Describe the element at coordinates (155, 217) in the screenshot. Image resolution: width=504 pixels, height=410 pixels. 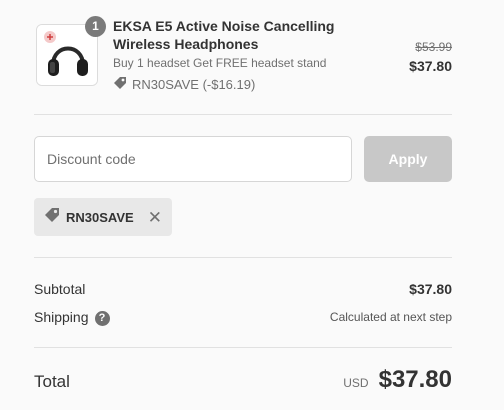
I see `close-icon: ✕` at that location.